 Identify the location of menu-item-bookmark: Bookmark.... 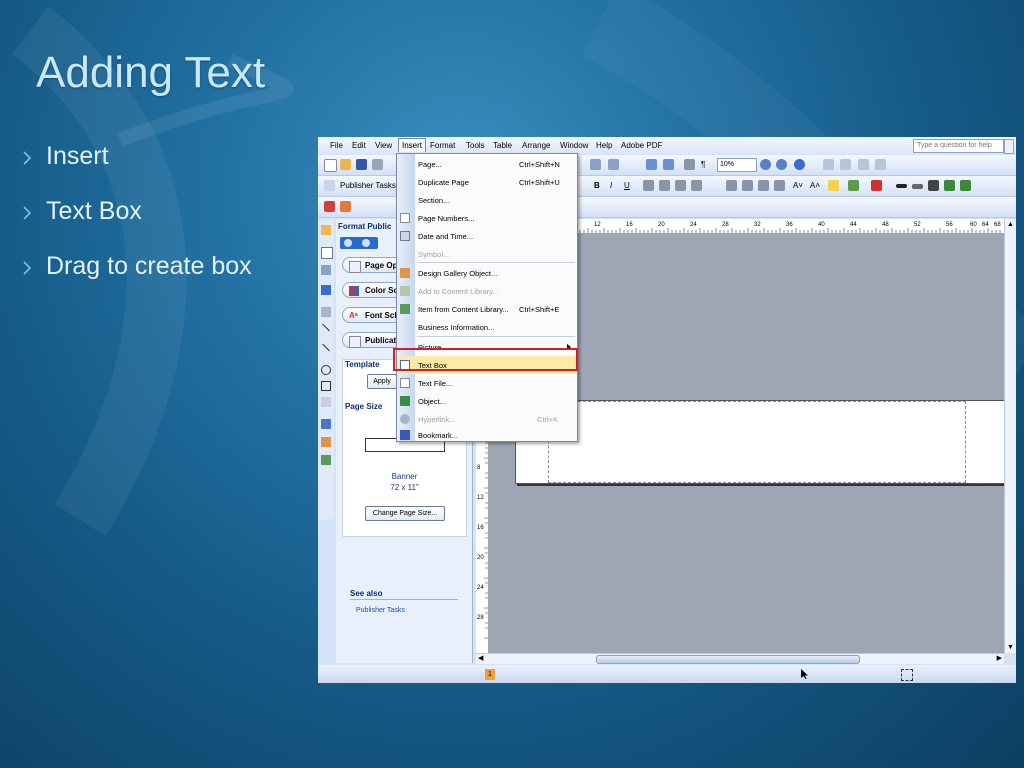
(487, 435).